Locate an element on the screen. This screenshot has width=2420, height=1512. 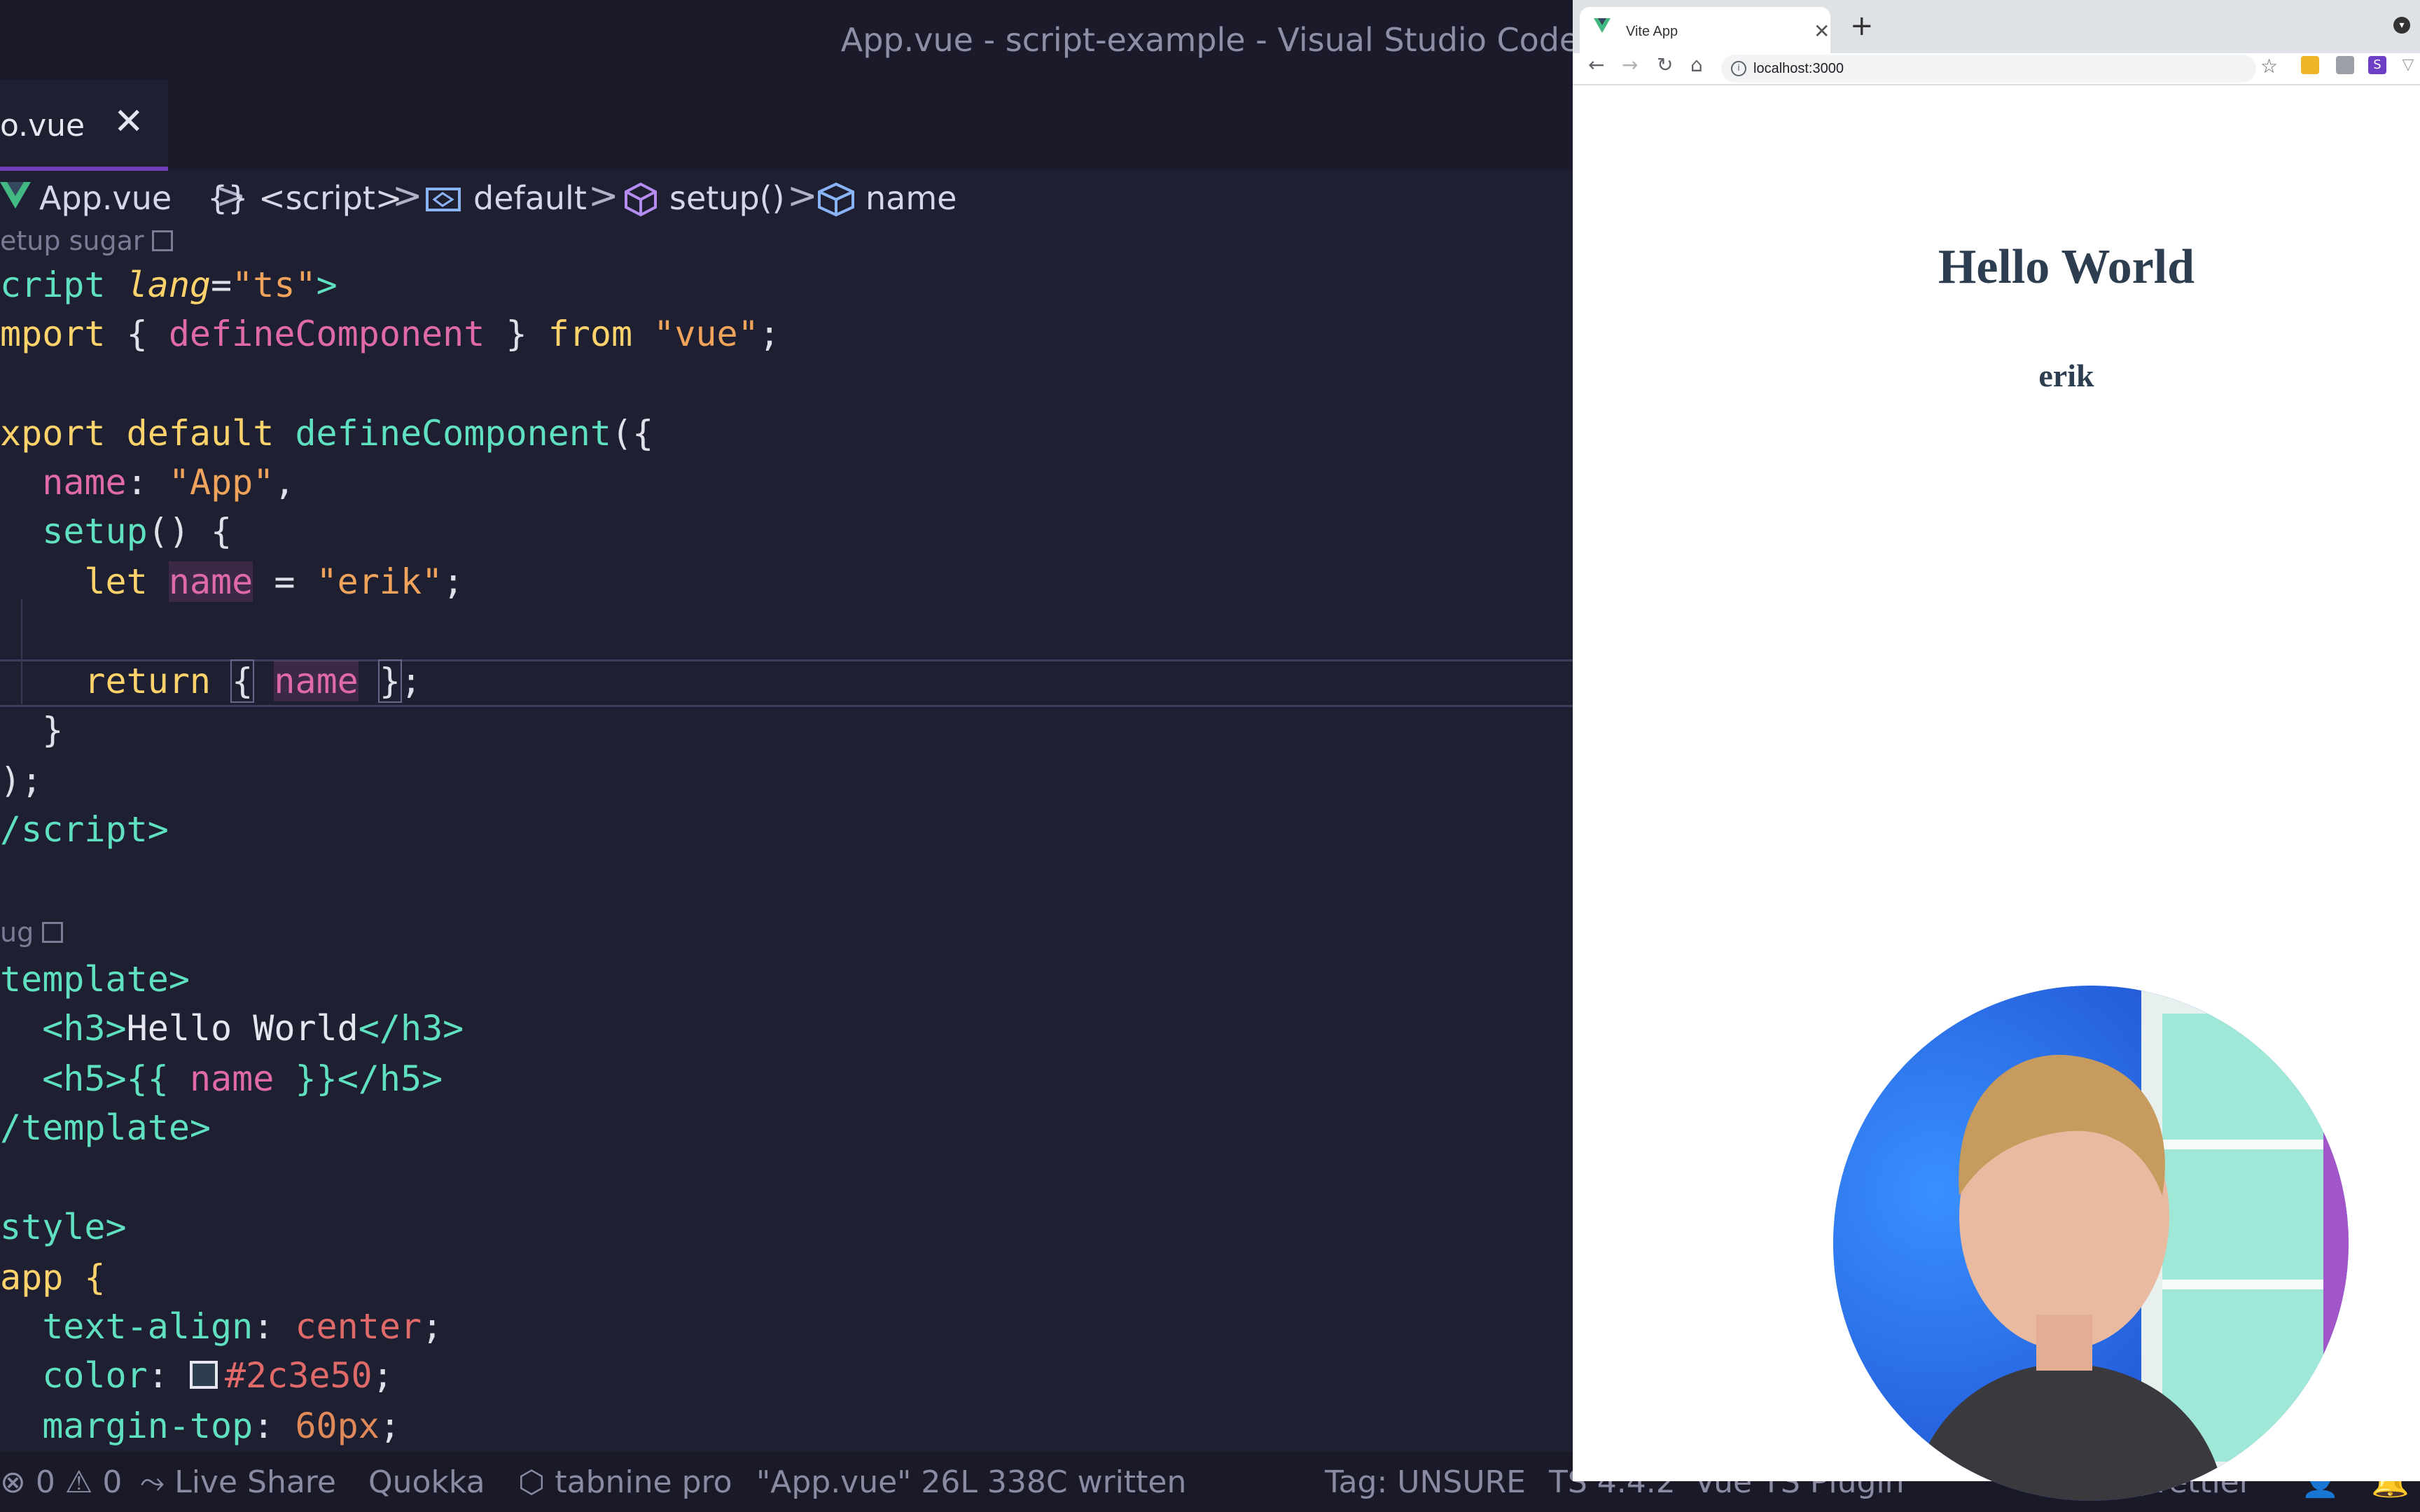
browser-tab-vite-app: Vite App ✕ is located at coordinates (1705, 30).